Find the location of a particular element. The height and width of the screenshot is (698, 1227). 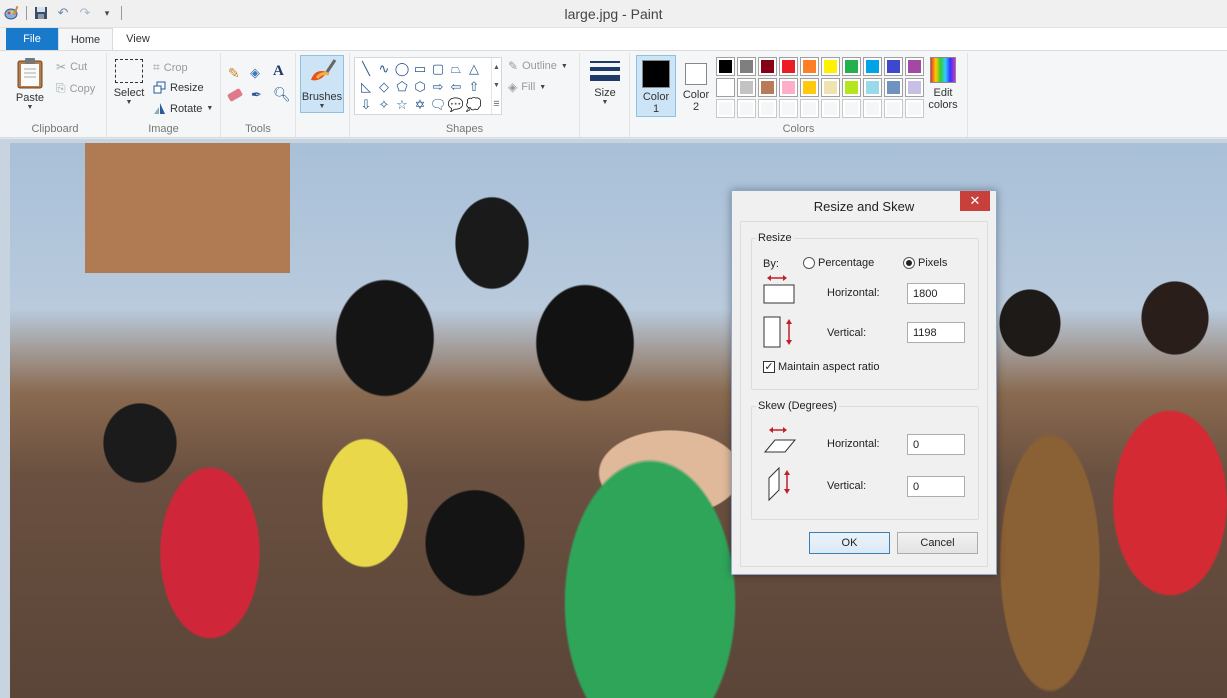

skew-vertical-input is located at coordinates (936, 486).